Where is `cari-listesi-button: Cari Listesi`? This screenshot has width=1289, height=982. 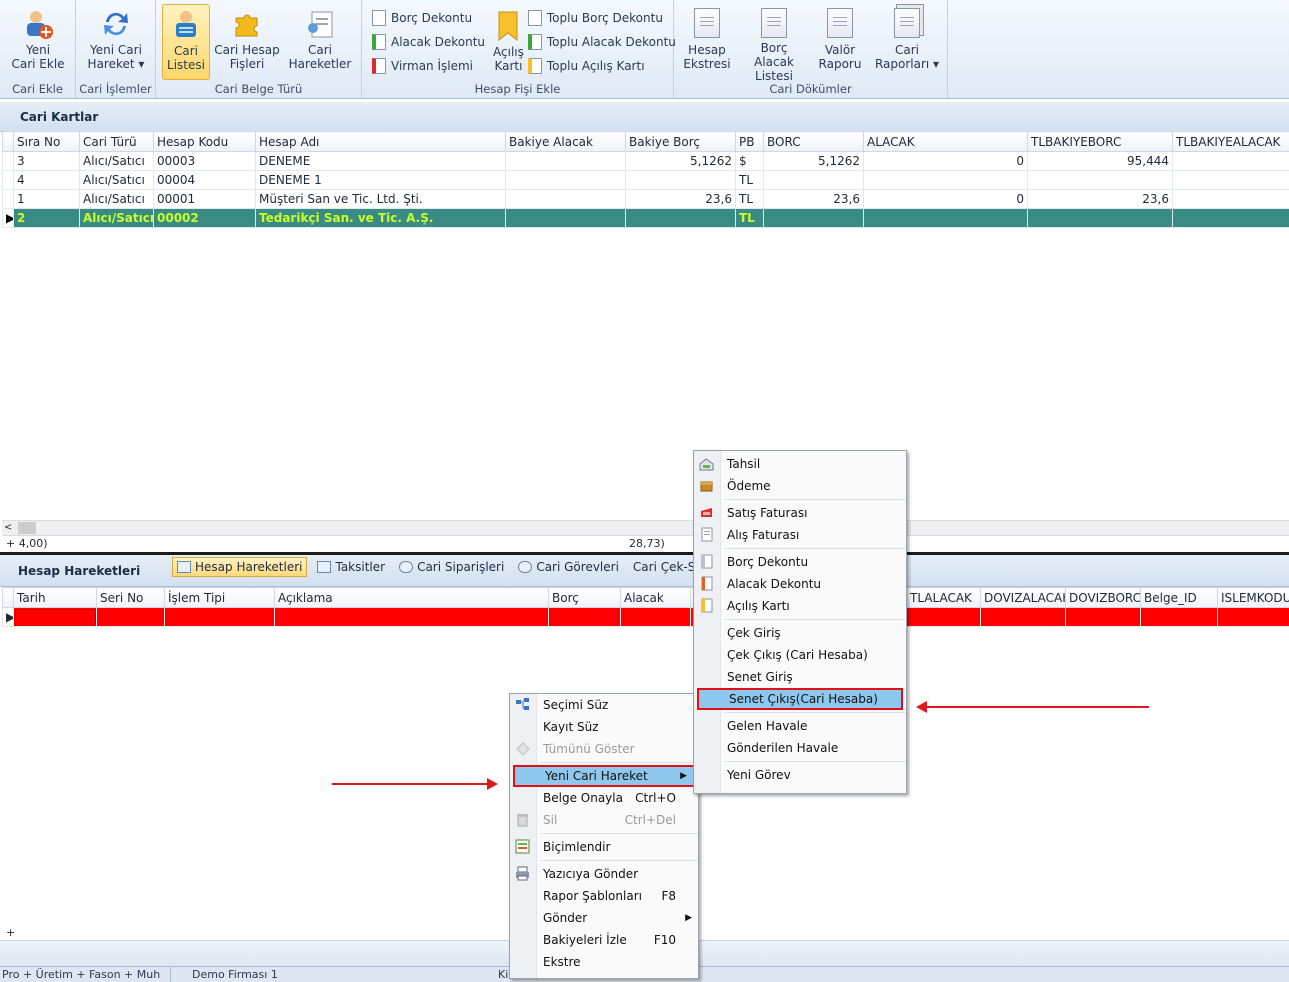 cari-listesi-button: Cari Listesi is located at coordinates (186, 42).